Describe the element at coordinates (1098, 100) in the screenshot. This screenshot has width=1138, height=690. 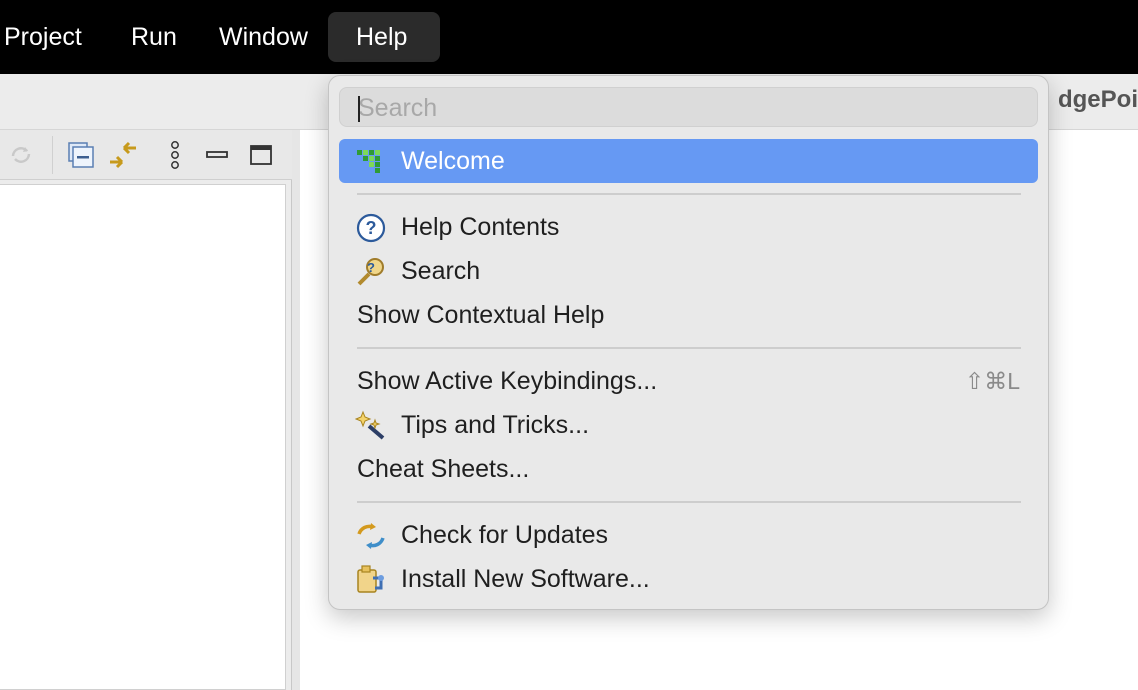
I see `editor-title-fragment: dgePoi` at that location.